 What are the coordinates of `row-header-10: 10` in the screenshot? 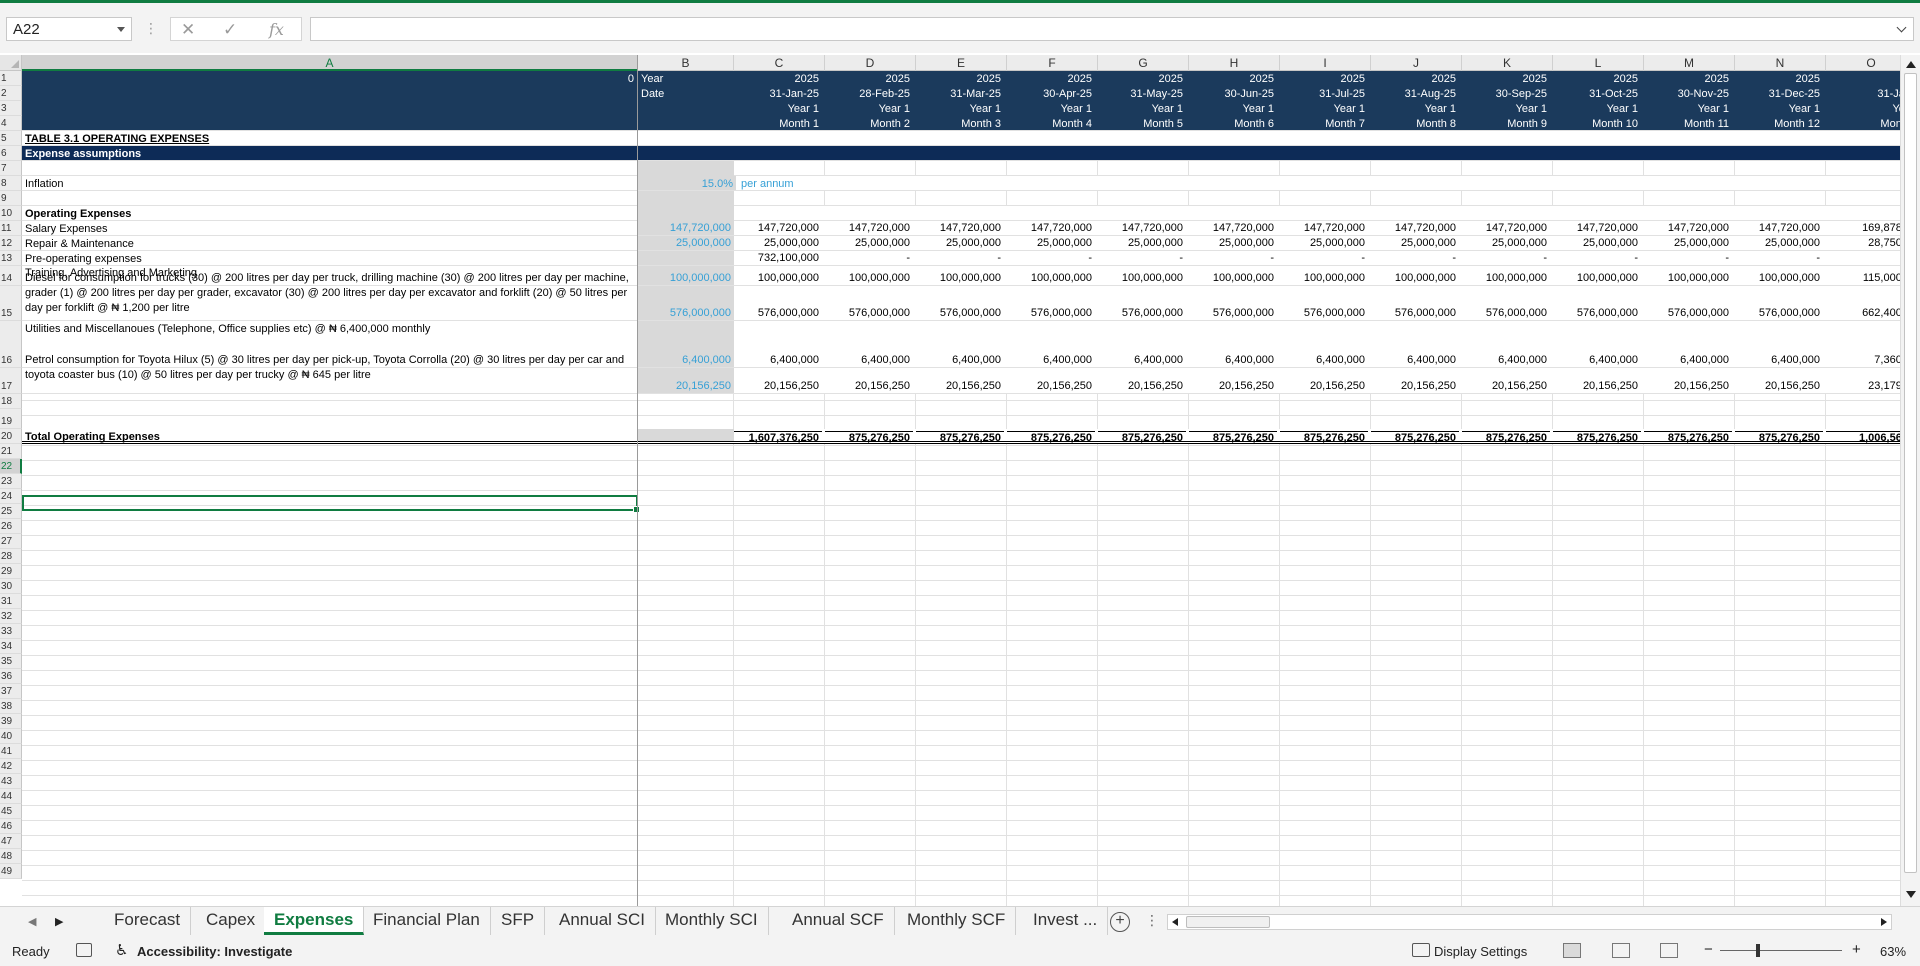 It's located at (11, 213).